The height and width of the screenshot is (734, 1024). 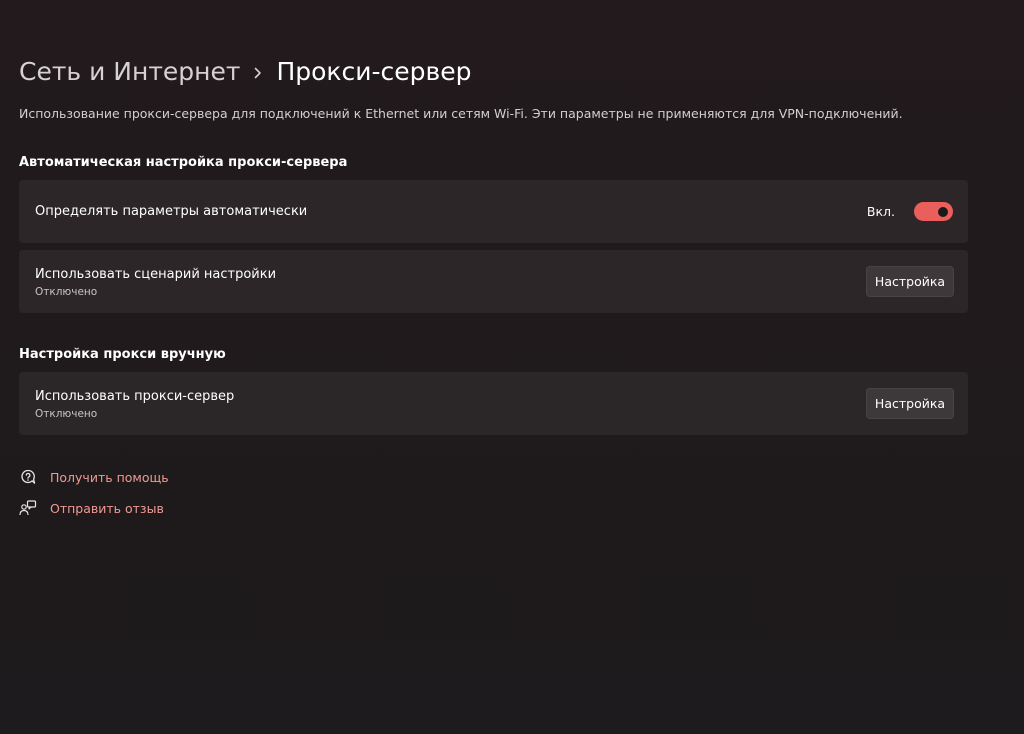 I want to click on send-feedback-link: Отправить отзыв, so click(x=91, y=508).